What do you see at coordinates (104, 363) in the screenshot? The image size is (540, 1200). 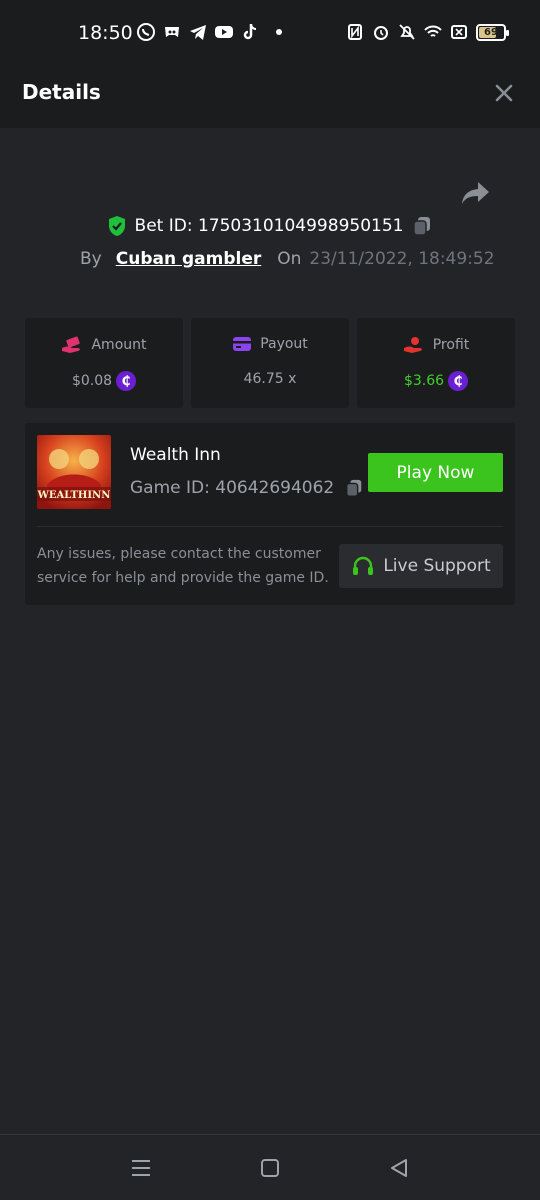 I see `amount-card: Amount $0.08 ₵` at bounding box center [104, 363].